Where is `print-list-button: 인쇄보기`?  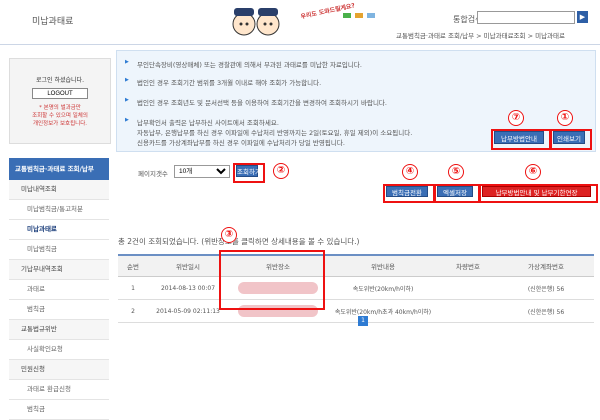 print-list-button: 인쇄보기 is located at coordinates (569, 137).